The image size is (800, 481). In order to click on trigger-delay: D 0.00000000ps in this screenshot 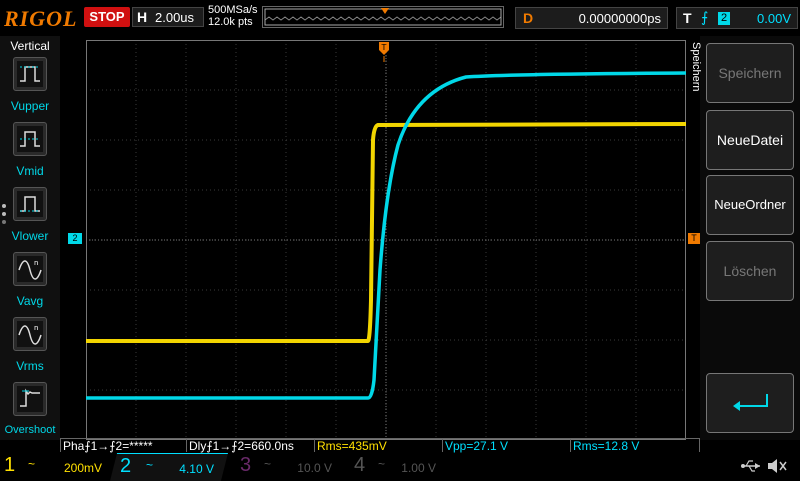, I will do `click(591, 18)`.